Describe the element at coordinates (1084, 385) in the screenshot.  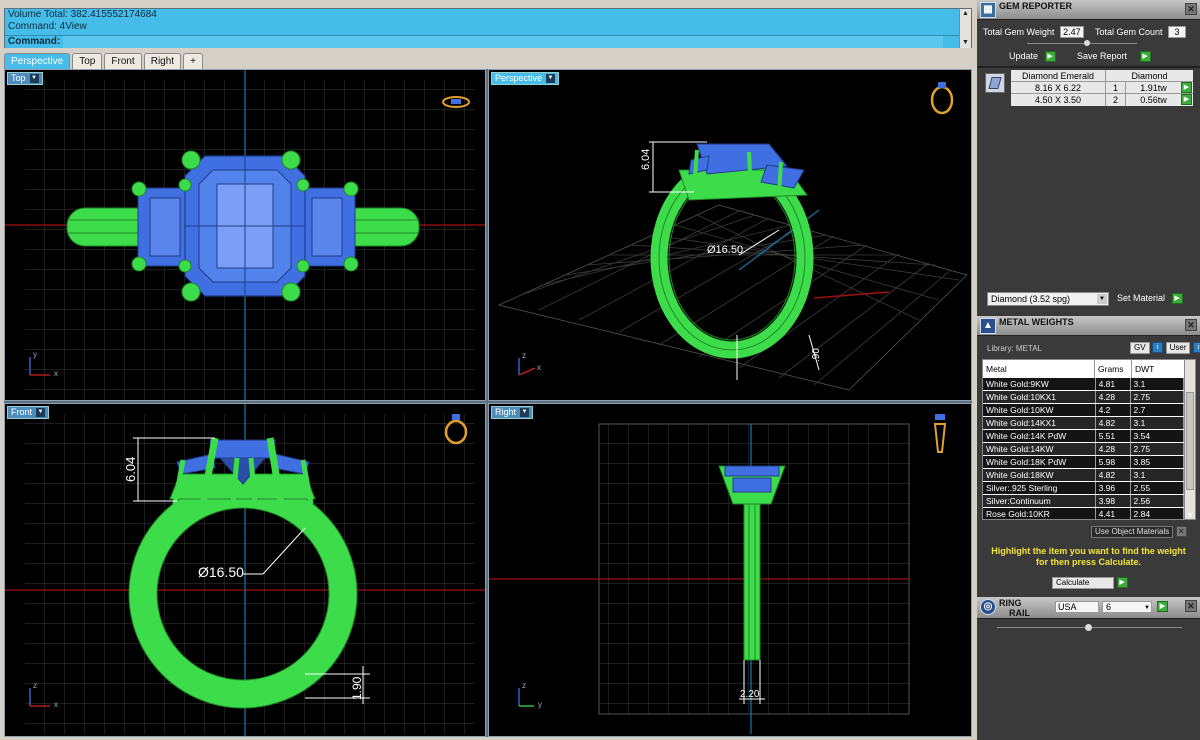
I see `metal-row: White Gold:9KW 4.81 3.1` at that location.